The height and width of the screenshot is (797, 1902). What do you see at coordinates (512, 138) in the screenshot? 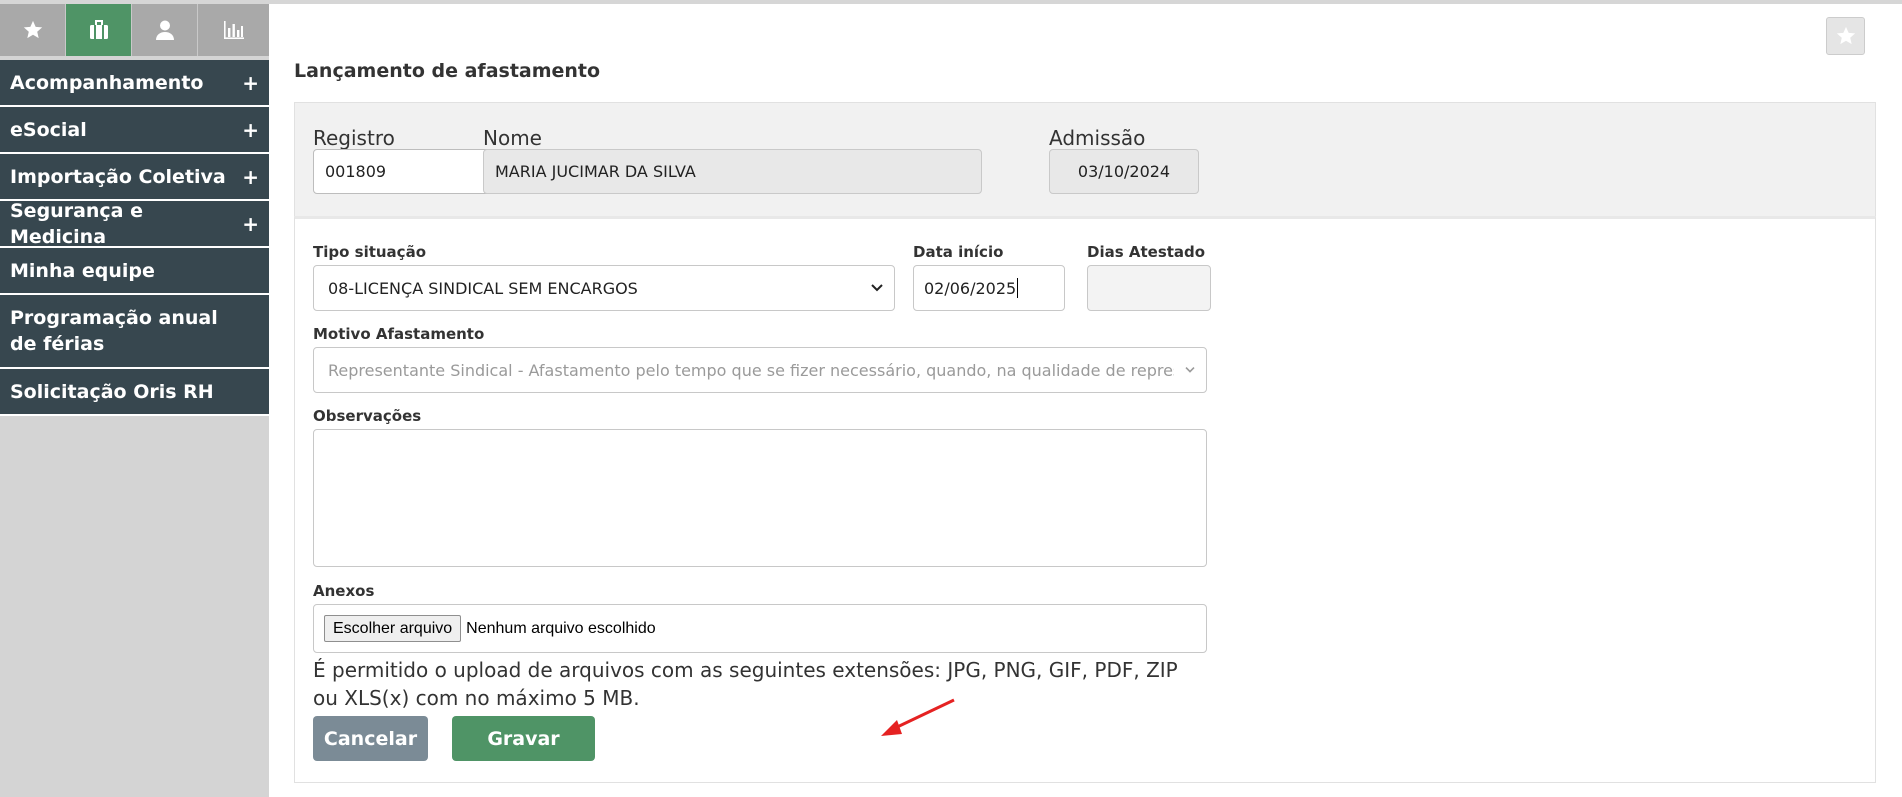
I see `nome-label: Nome` at bounding box center [512, 138].